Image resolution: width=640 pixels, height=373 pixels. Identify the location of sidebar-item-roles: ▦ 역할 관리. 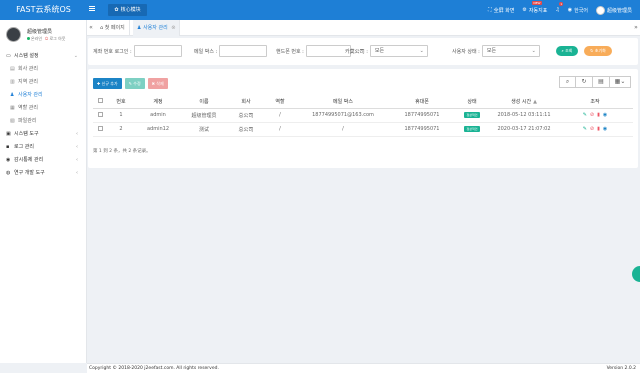
(43, 108).